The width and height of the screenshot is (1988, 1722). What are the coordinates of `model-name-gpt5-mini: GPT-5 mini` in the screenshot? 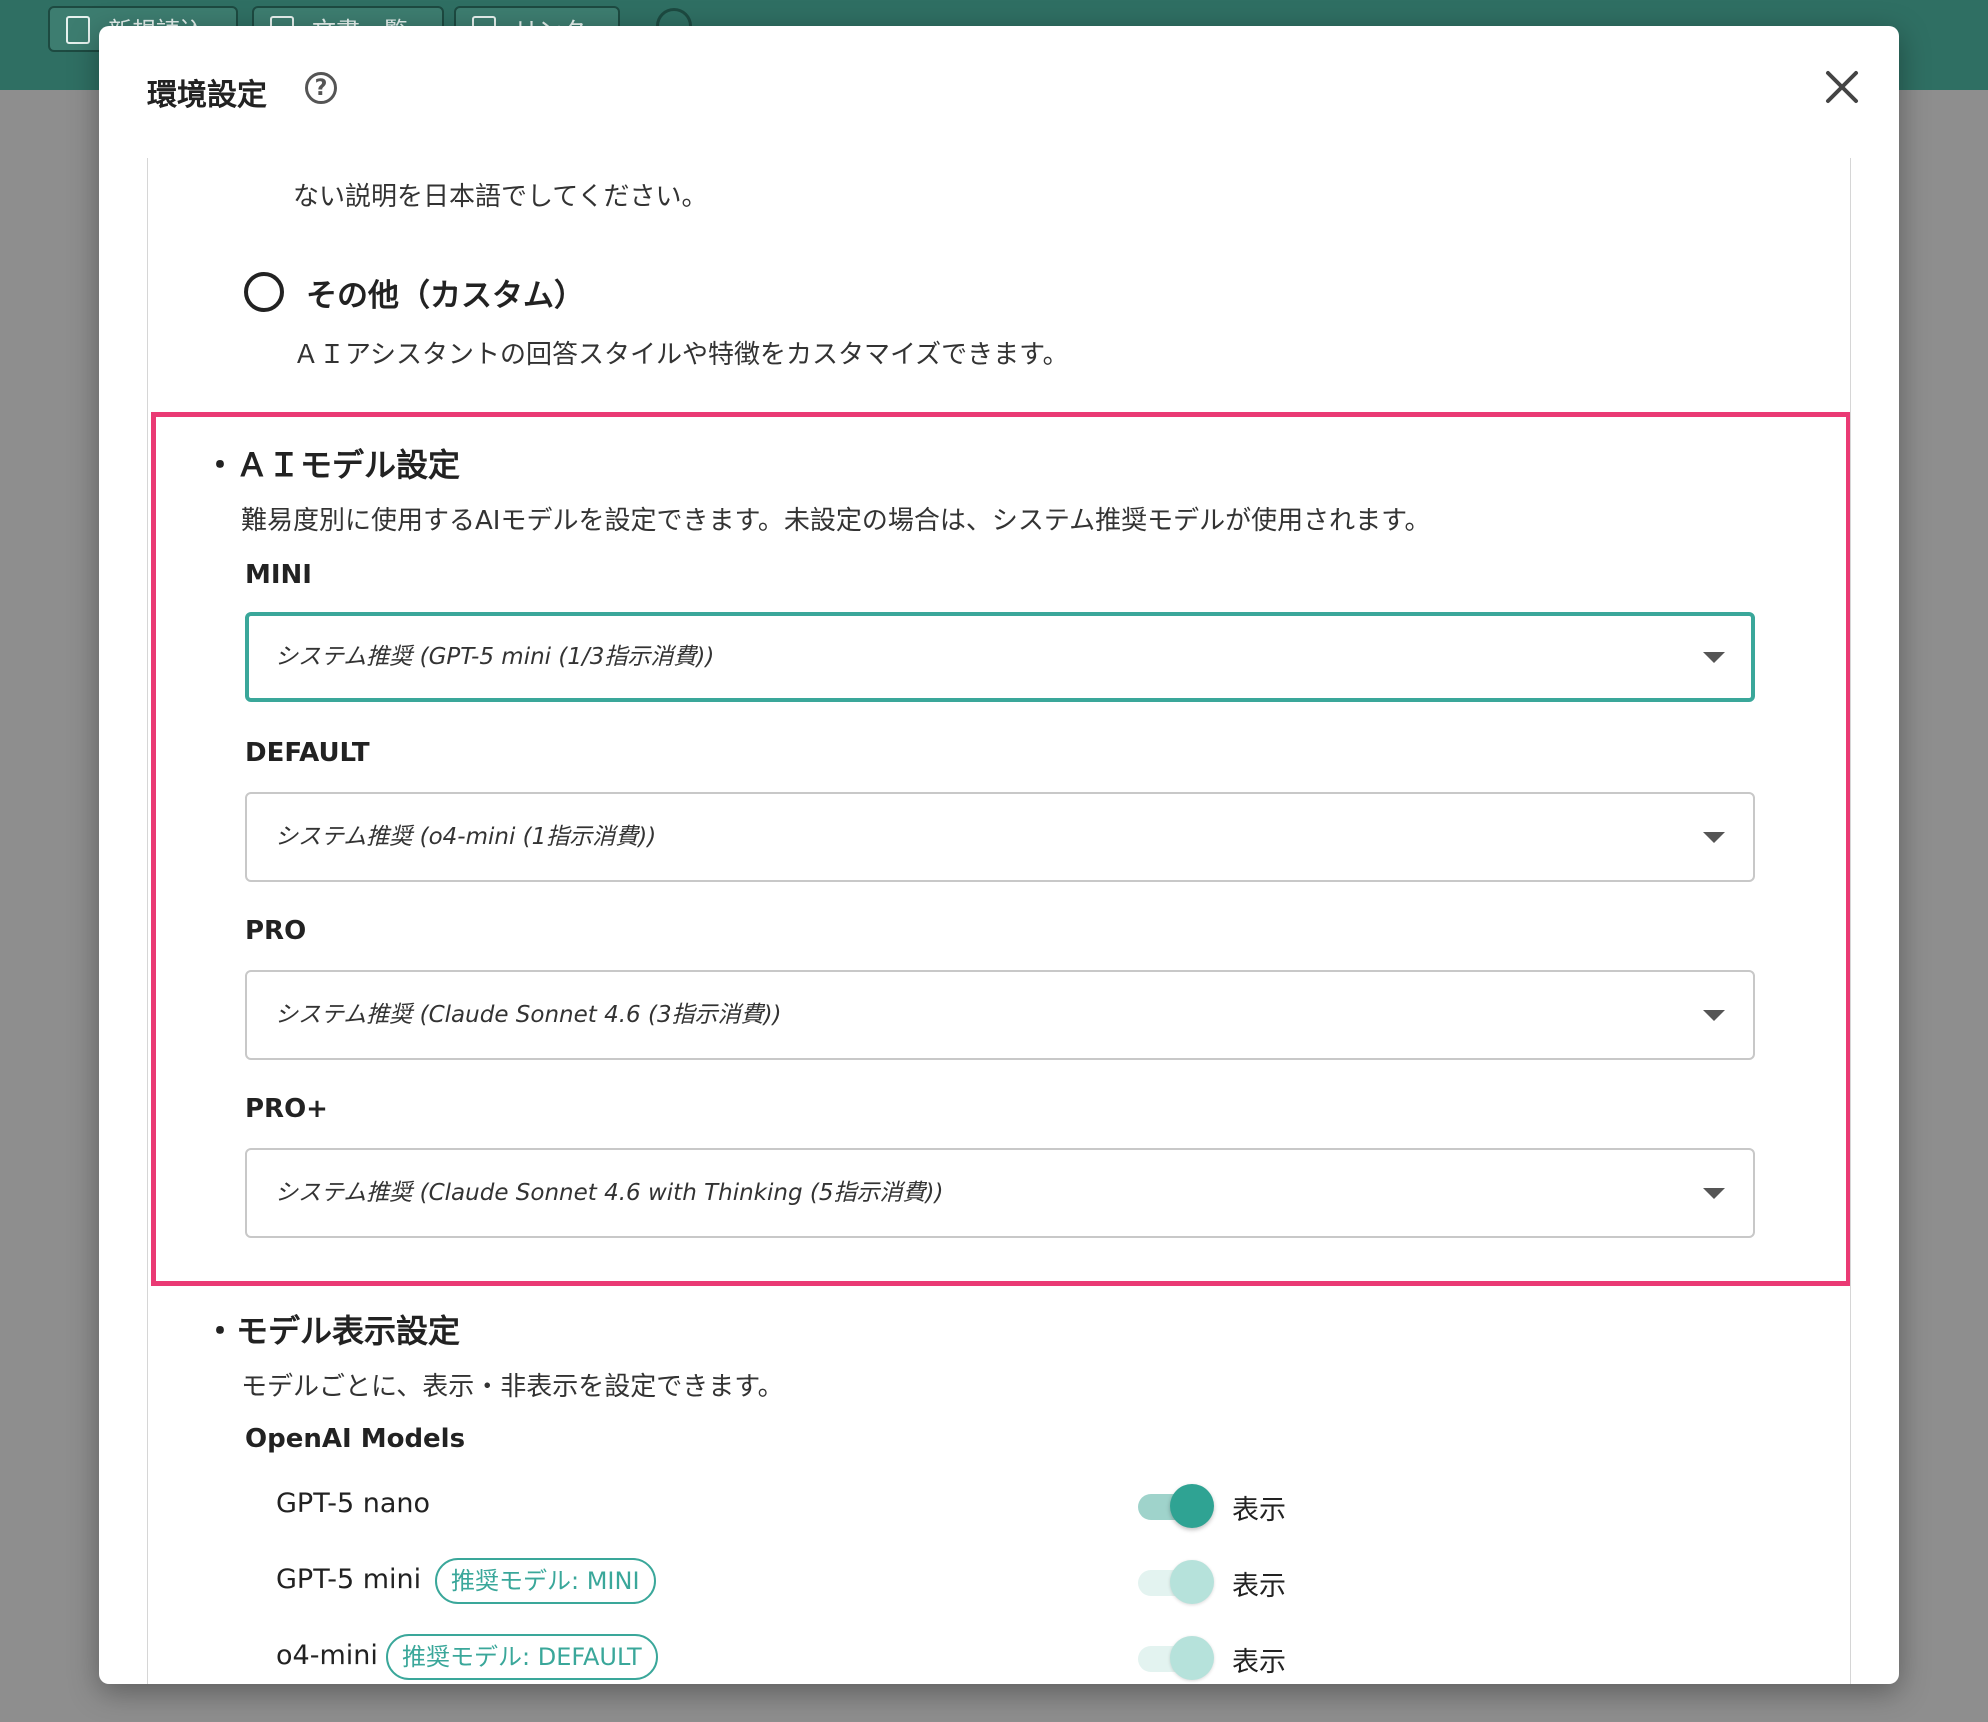 It's located at (349, 1579).